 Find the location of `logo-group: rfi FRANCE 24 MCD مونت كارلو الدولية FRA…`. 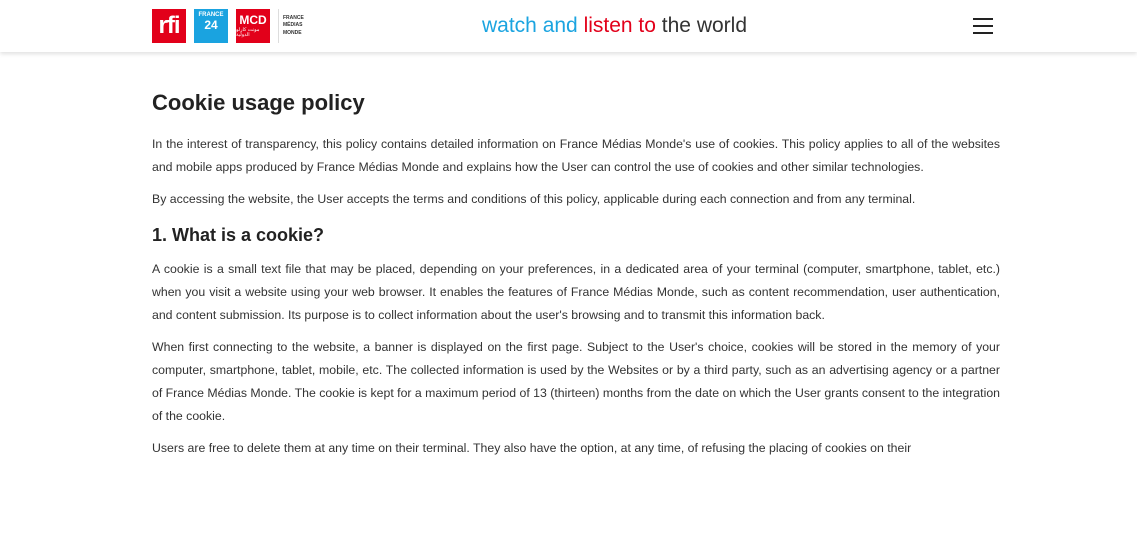

logo-group: rfi FRANCE 24 MCD مونت كارلو الدولية FRA… is located at coordinates (238, 26).